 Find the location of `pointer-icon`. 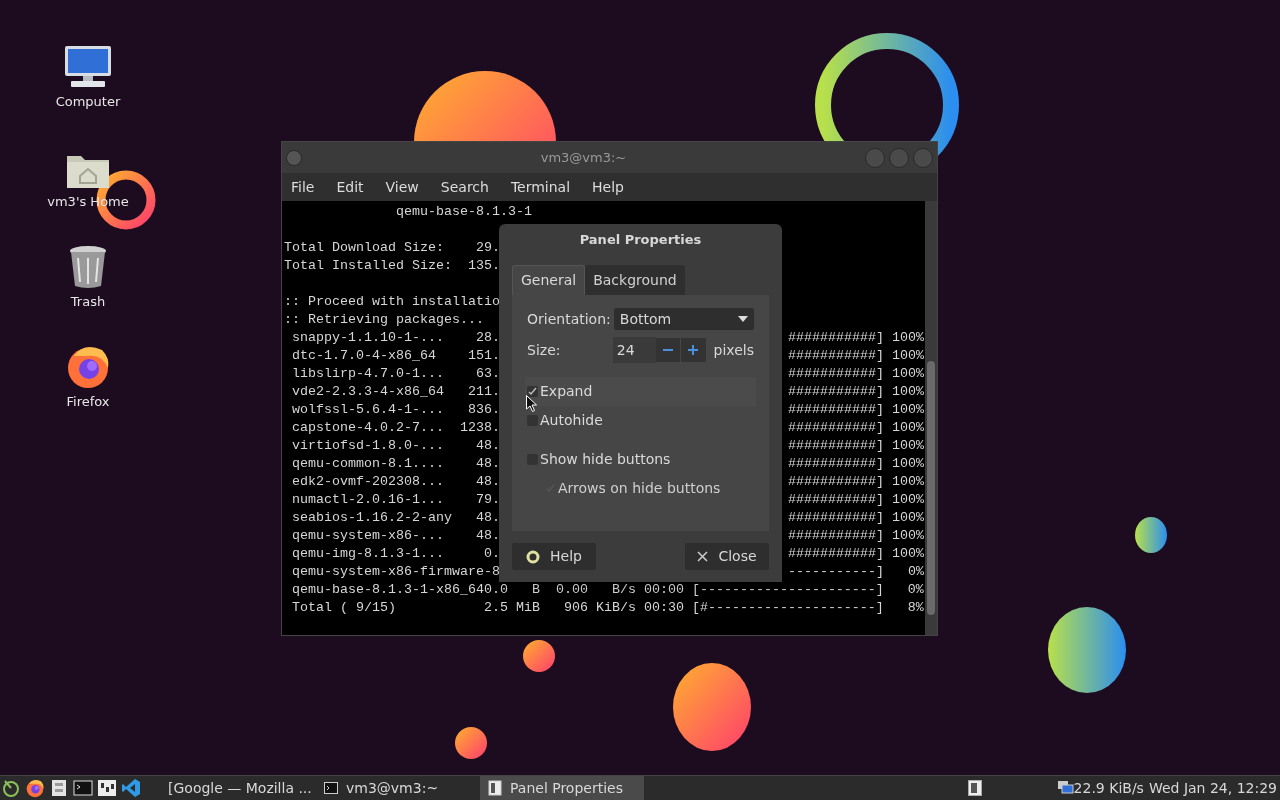

pointer-icon is located at coordinates (531, 403).